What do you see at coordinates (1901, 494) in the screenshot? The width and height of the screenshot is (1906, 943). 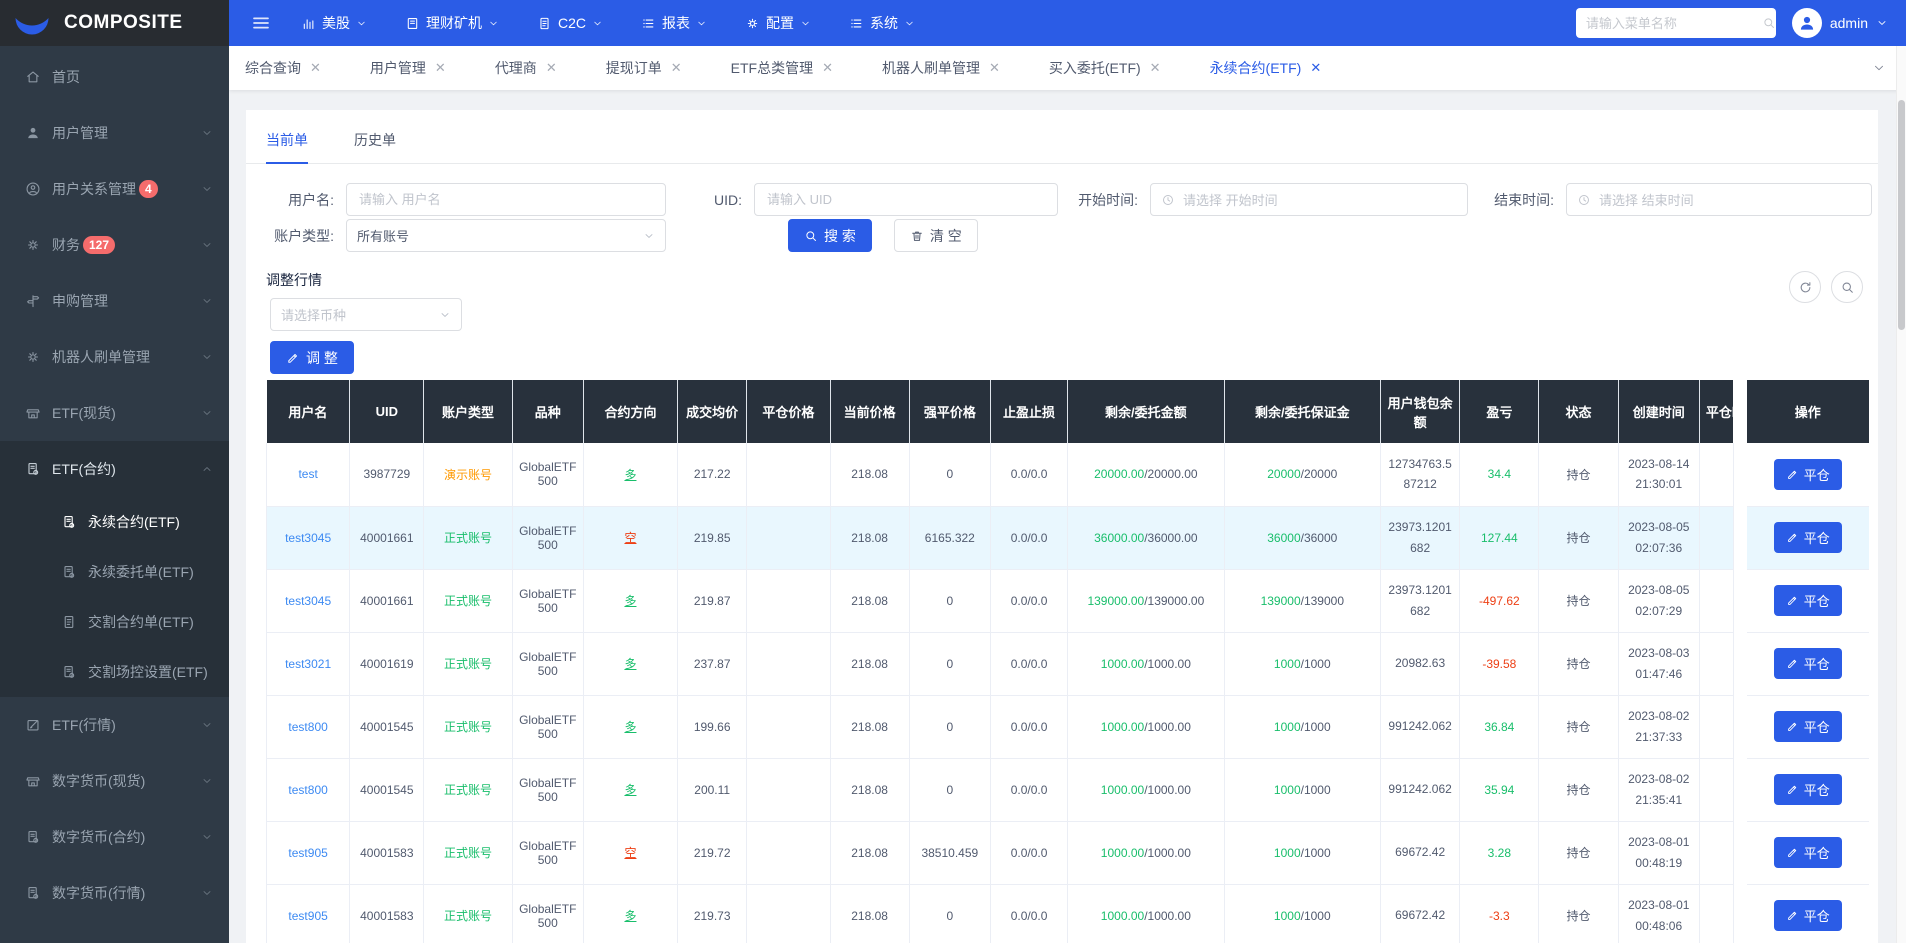 I see `page-scrollbar` at bounding box center [1901, 494].